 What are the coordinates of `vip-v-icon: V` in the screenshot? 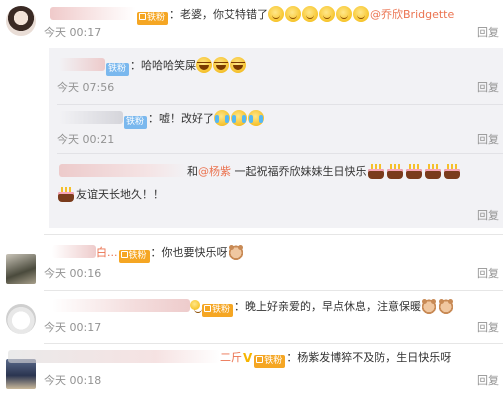 It's located at (248, 358).